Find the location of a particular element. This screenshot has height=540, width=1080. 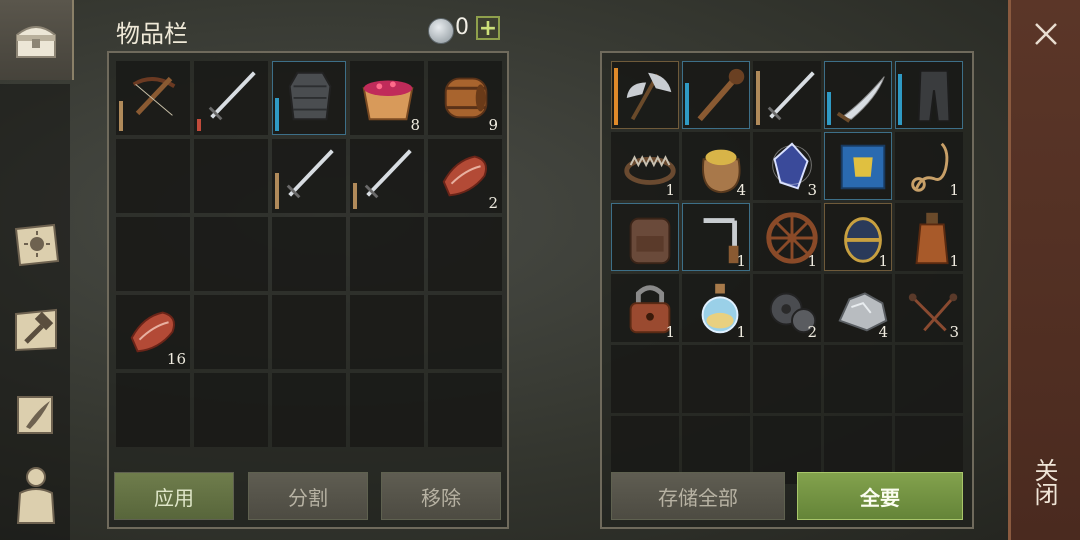

blue-book-icon is located at coordinates (863, 167).